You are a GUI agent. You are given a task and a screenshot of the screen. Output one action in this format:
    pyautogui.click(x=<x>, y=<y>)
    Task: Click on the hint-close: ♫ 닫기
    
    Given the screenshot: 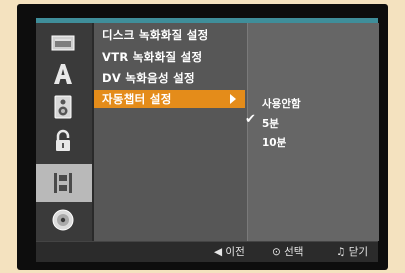 What is the action you would take?
    pyautogui.click(x=352, y=252)
    